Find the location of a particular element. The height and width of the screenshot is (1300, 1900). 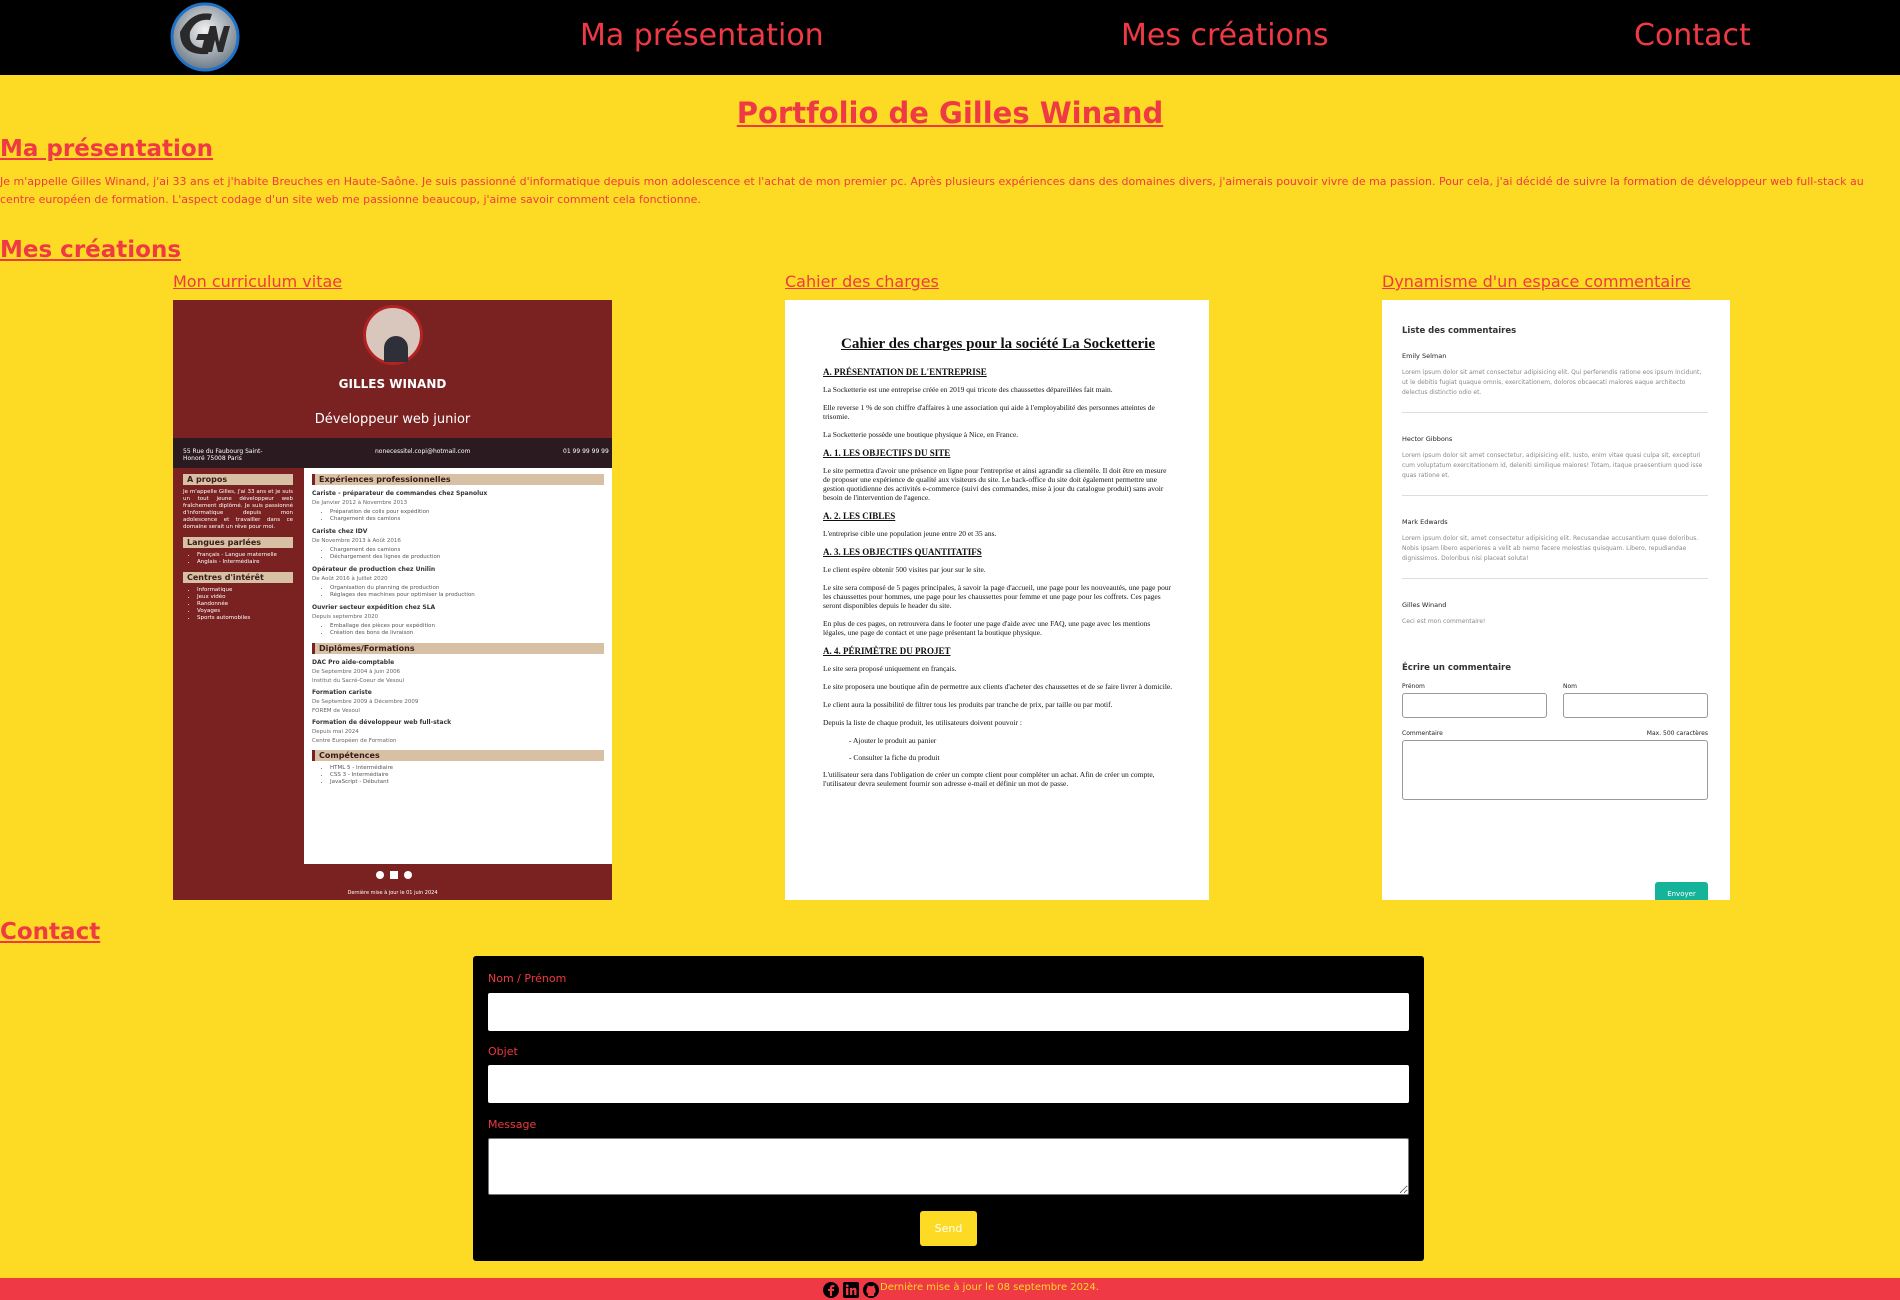

message-textarea is located at coordinates (948, 1166).